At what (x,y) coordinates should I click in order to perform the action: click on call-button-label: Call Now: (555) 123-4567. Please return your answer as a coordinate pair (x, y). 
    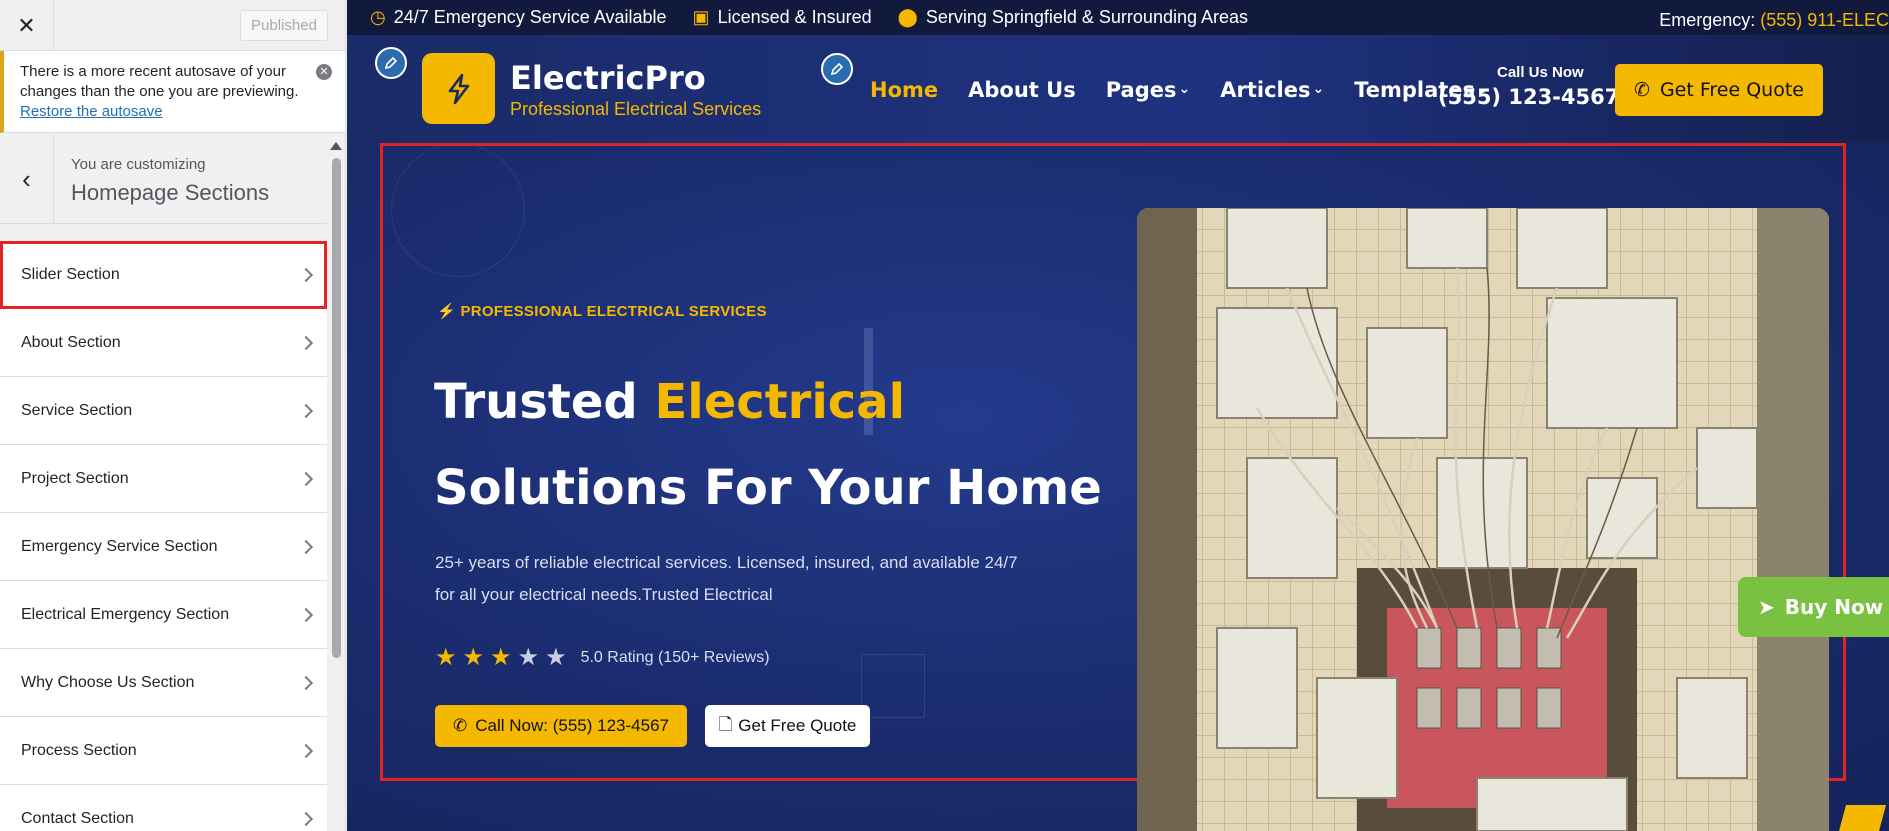
    Looking at the image, I should click on (572, 725).